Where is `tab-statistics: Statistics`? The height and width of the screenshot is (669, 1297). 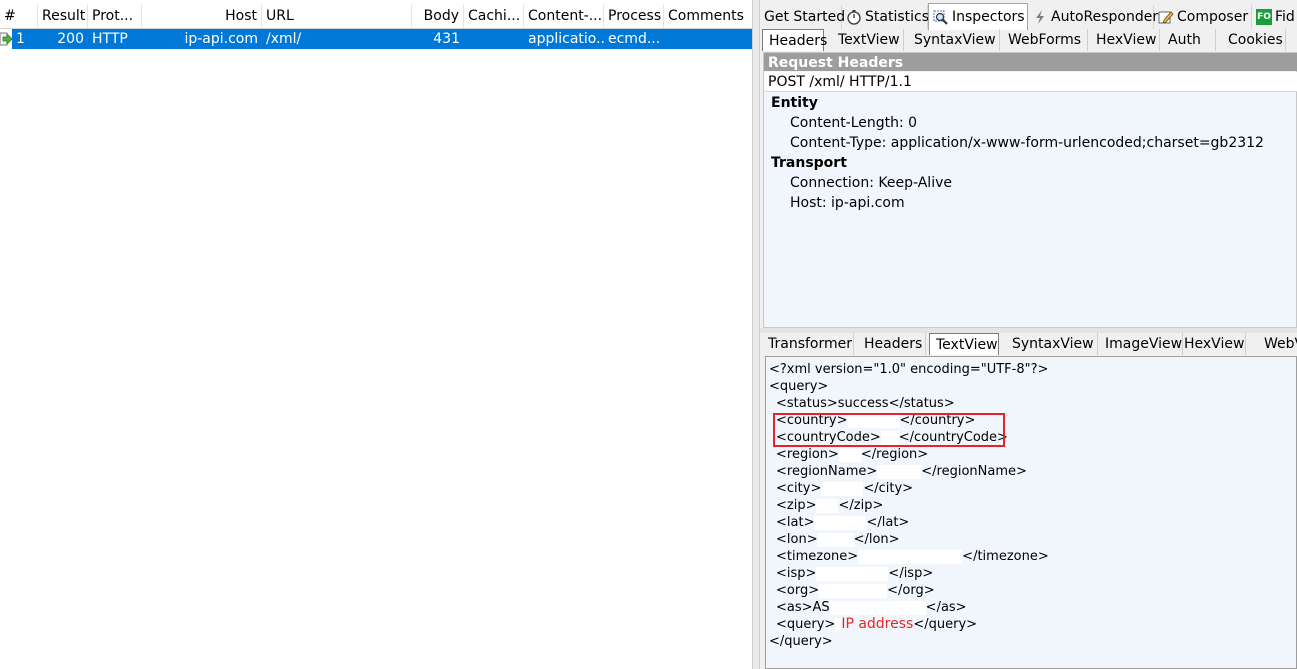
tab-statistics: Statistics is located at coordinates (885, 17).